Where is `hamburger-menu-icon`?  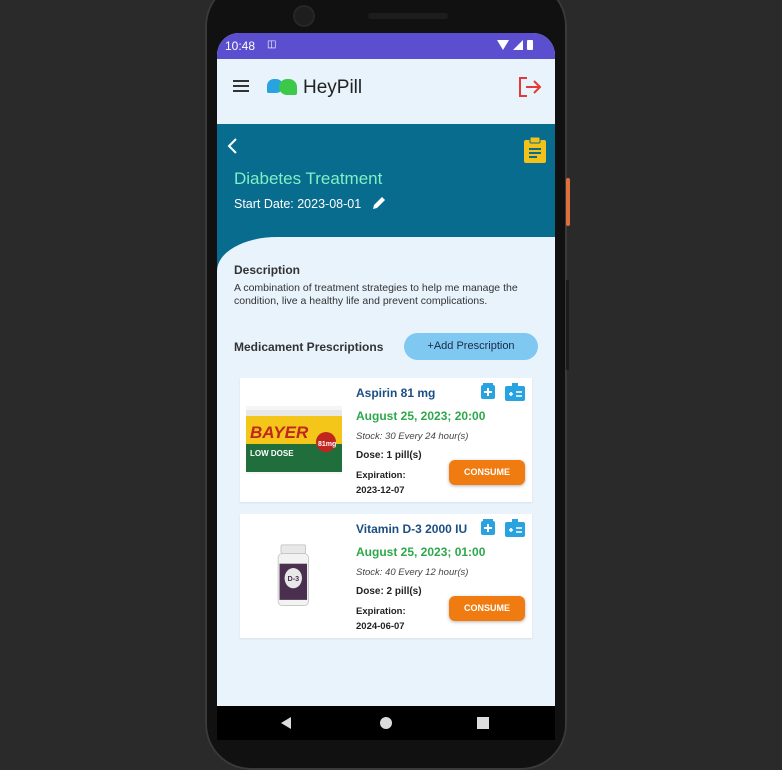
hamburger-menu-icon is located at coordinates (241, 86).